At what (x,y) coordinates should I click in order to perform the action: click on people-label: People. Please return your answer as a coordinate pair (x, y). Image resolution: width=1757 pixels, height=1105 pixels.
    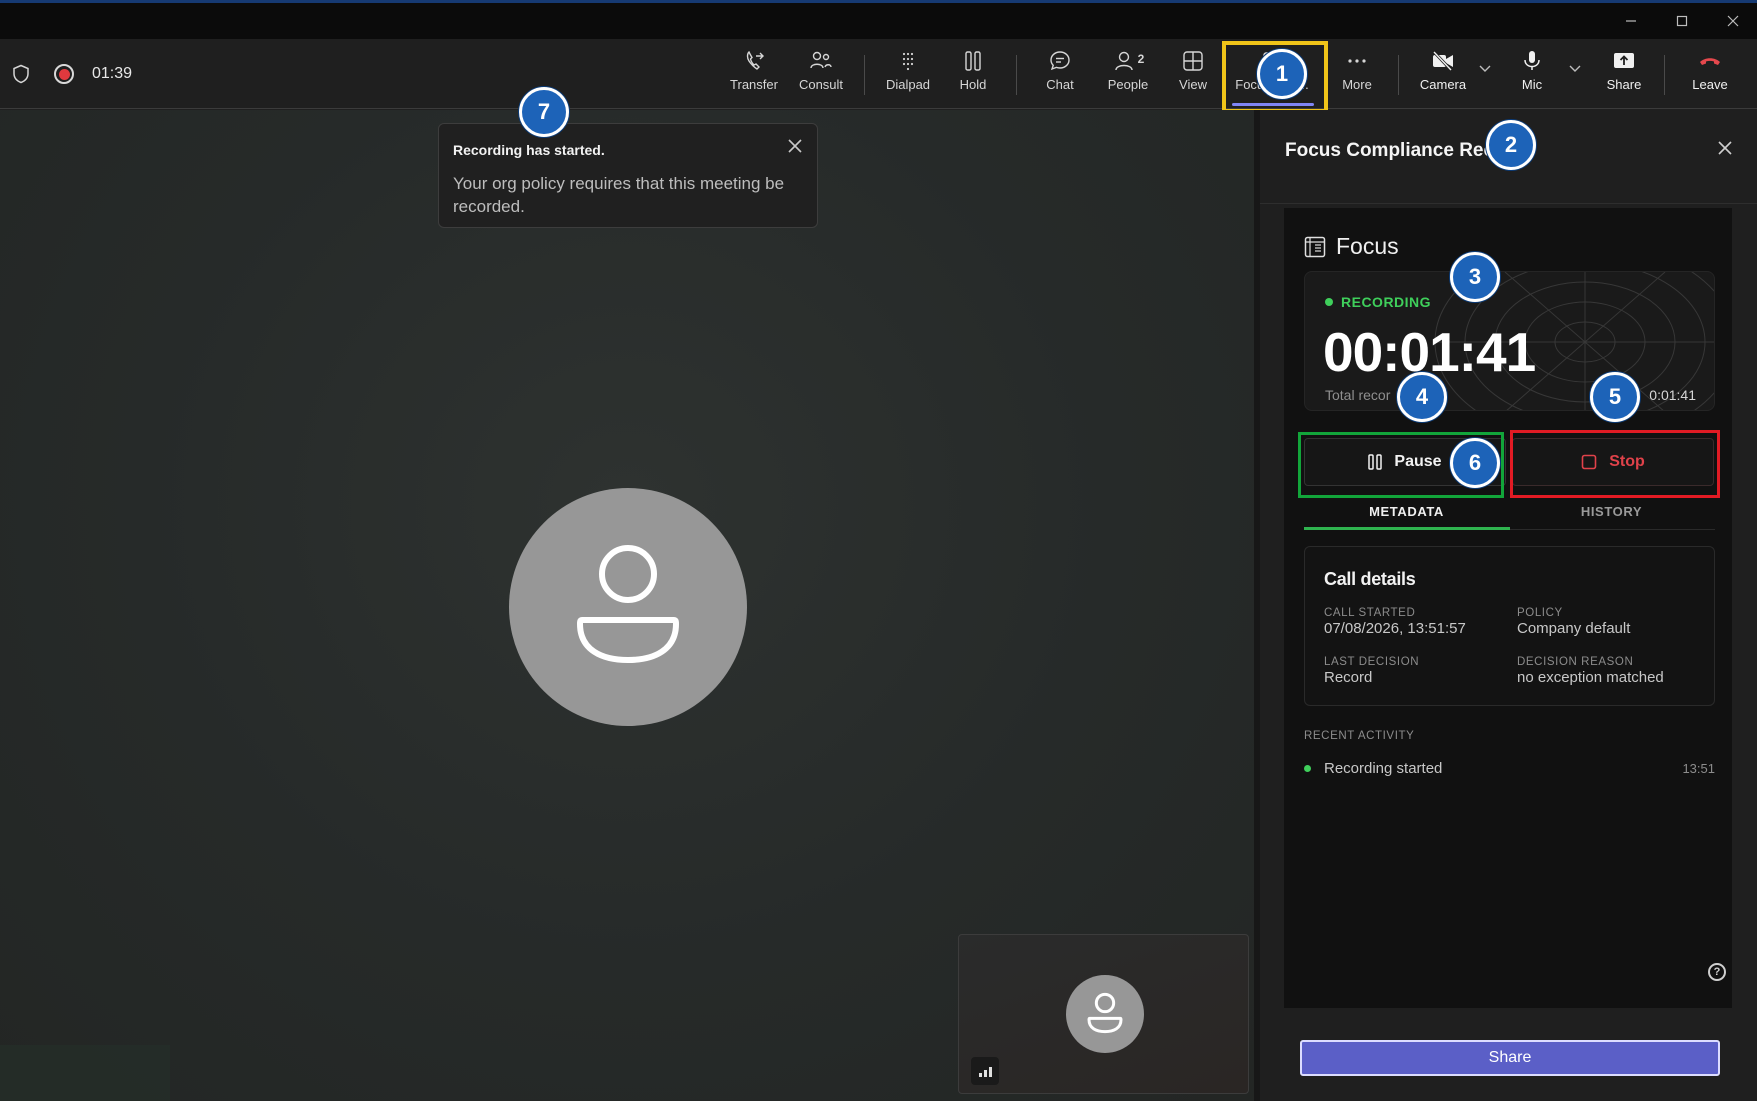
    Looking at the image, I should click on (1128, 84).